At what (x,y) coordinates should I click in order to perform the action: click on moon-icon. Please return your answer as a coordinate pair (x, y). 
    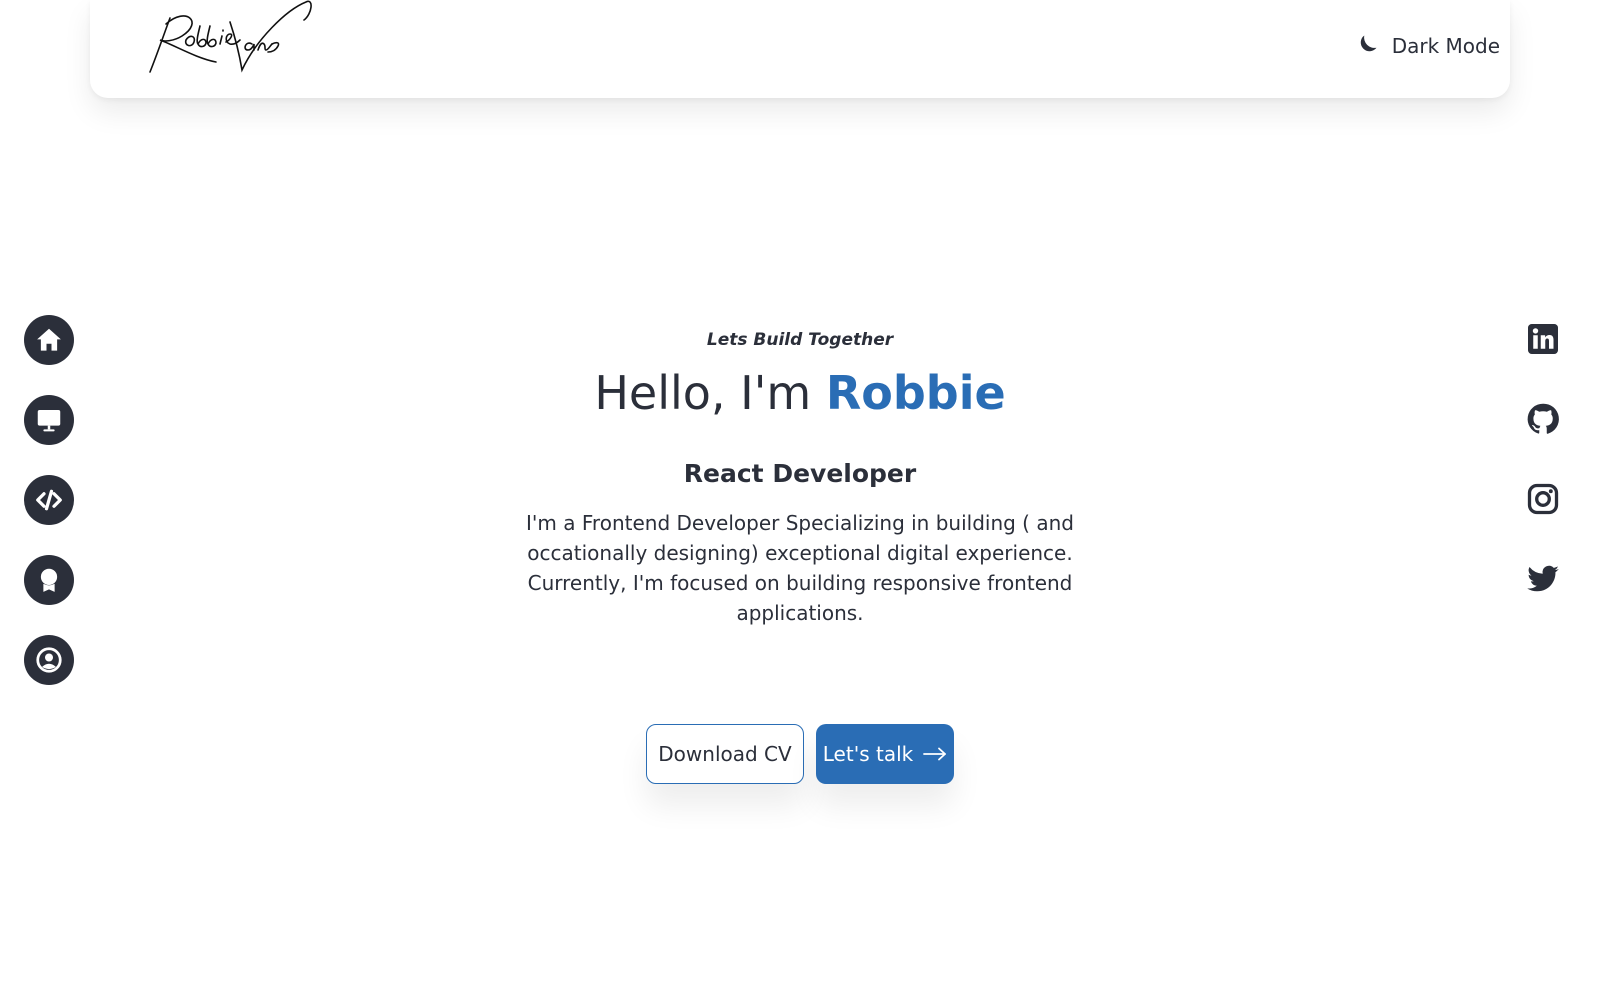
    Looking at the image, I should click on (1368, 43).